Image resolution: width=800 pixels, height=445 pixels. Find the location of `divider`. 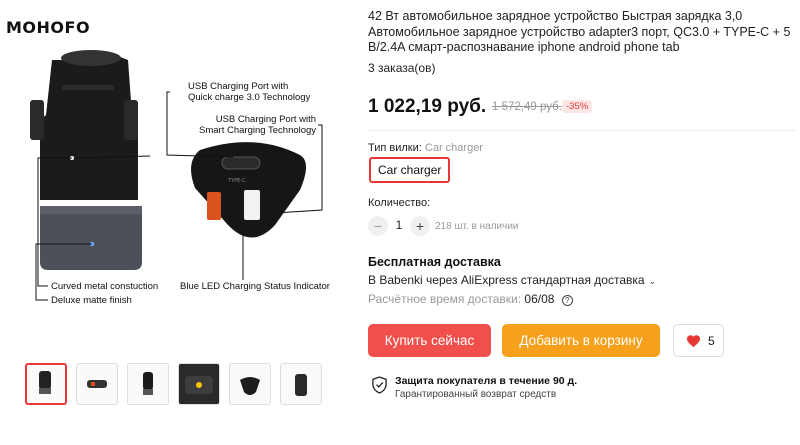

divider is located at coordinates (582, 130).